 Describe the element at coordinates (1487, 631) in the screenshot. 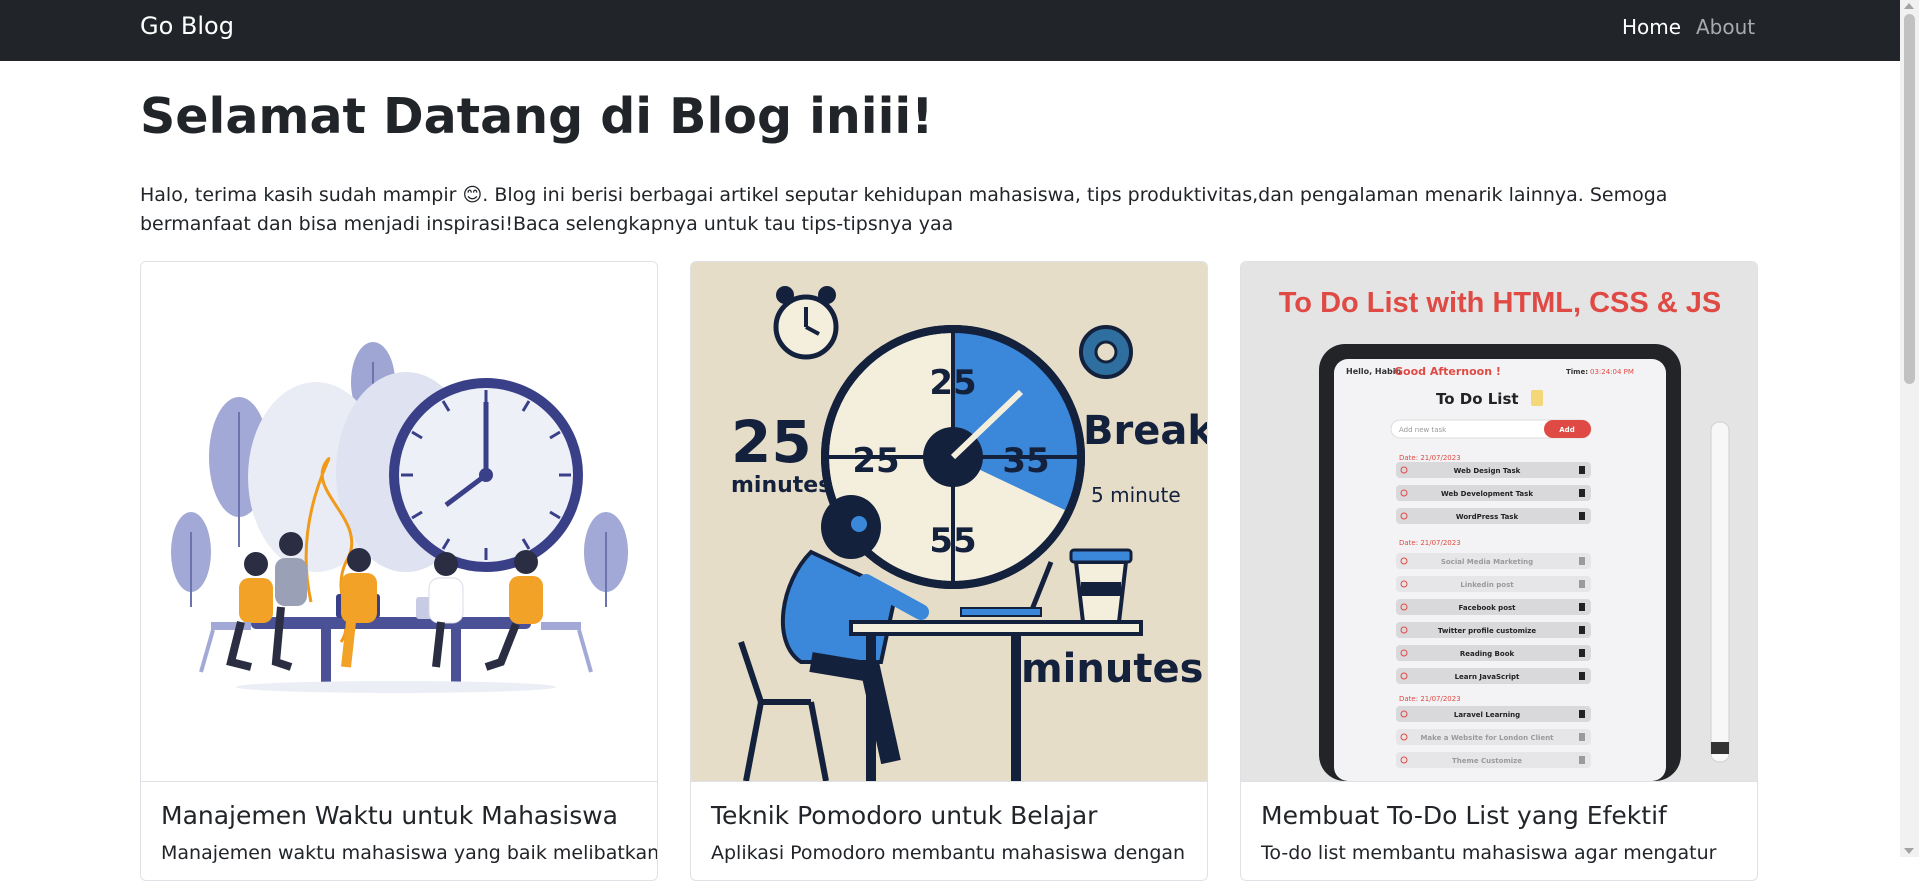

I see `todo-task-label: Twitter profile customize` at that location.